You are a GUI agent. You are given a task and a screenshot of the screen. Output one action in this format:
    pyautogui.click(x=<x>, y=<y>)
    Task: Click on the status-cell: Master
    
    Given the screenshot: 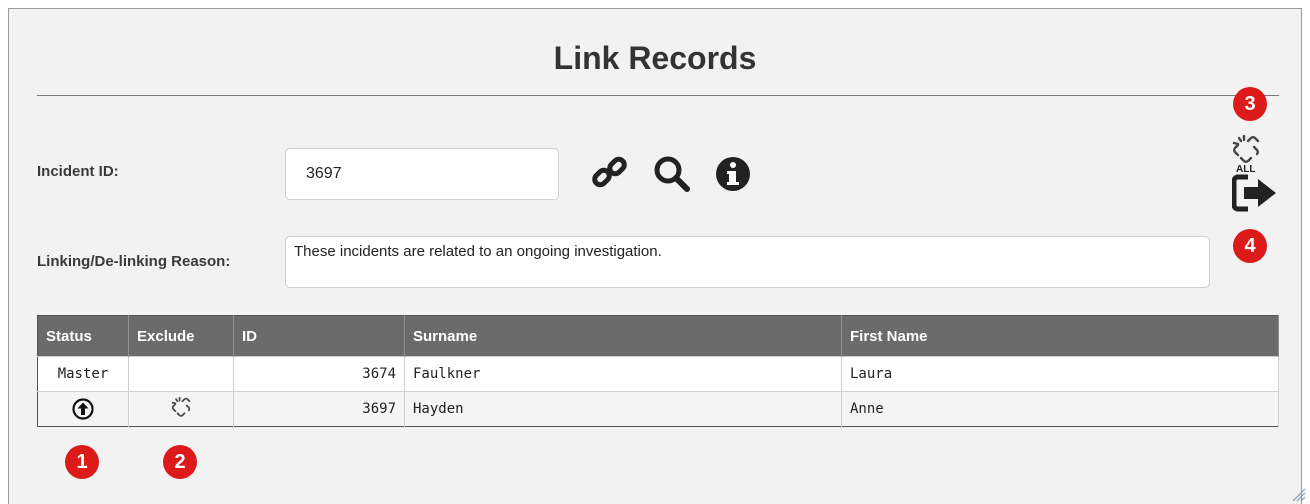 What is the action you would take?
    pyautogui.click(x=83, y=374)
    